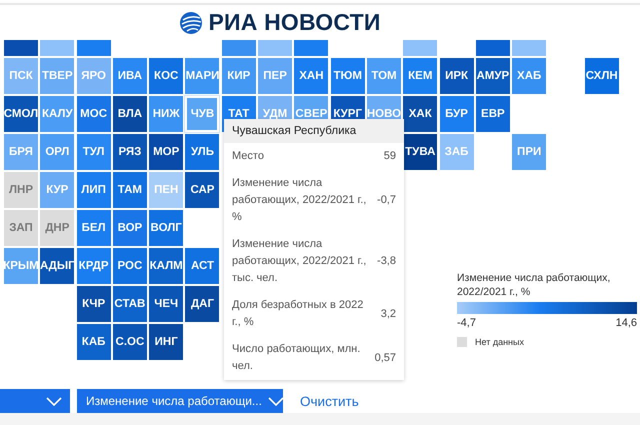 This screenshot has height=425, width=640. What do you see at coordinates (93, 304) in the screenshot?
I see `map-cell: КЧР` at bounding box center [93, 304].